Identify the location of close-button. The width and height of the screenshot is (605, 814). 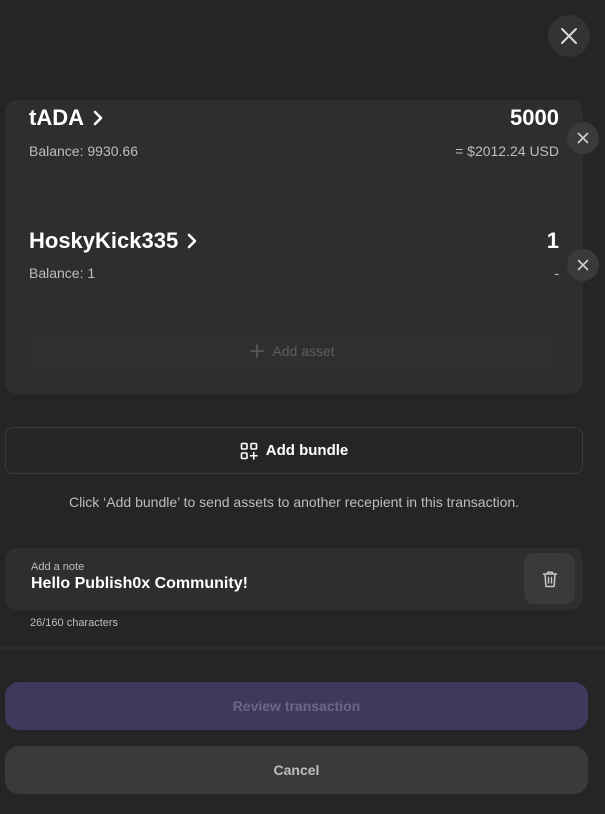
(569, 36).